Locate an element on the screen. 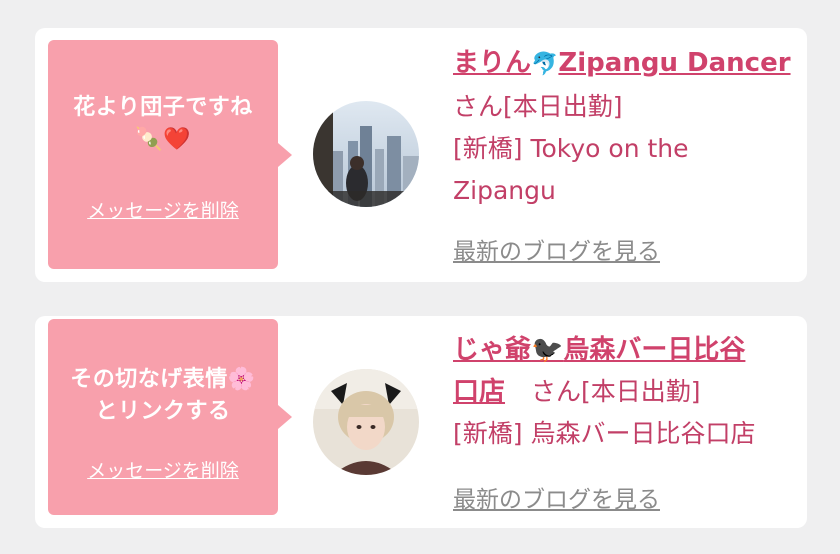 This screenshot has width=840, height=554. avatar-photo-portrait is located at coordinates (366, 422).